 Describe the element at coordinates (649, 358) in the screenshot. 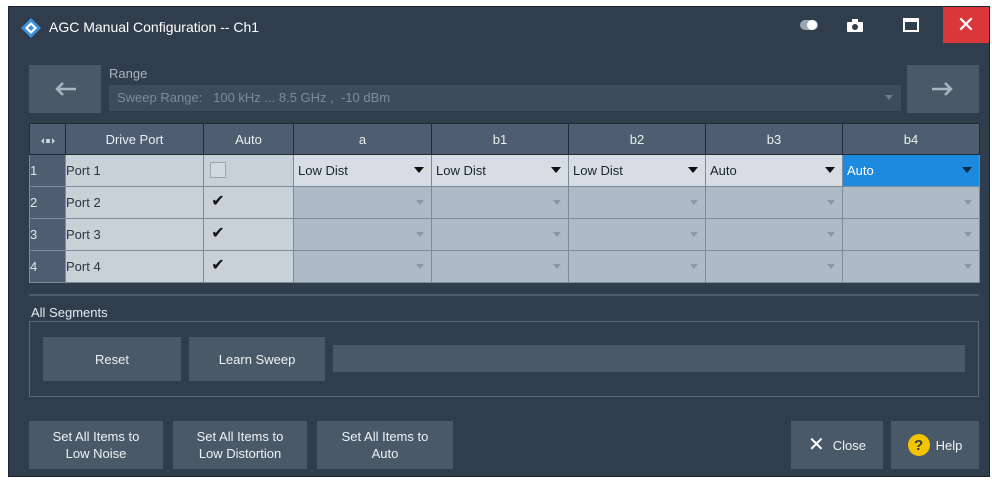

I see `learn-progress-bar` at that location.